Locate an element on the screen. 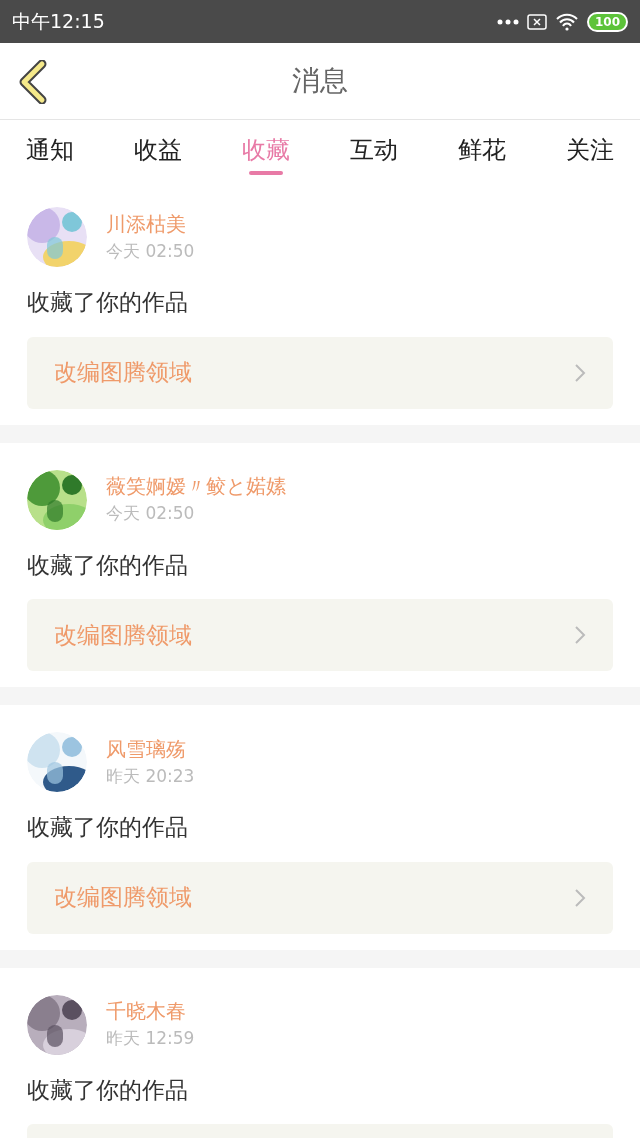  page-title: 消息 is located at coordinates (320, 81).